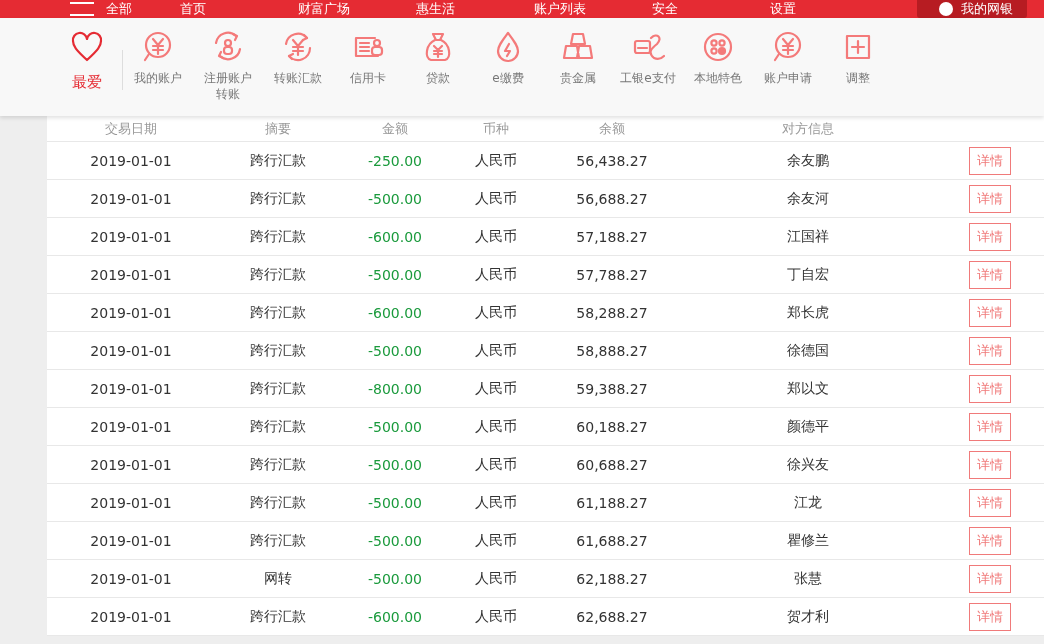  What do you see at coordinates (612, 312) in the screenshot?
I see `table-cell-text: 58,288.27` at bounding box center [612, 312].